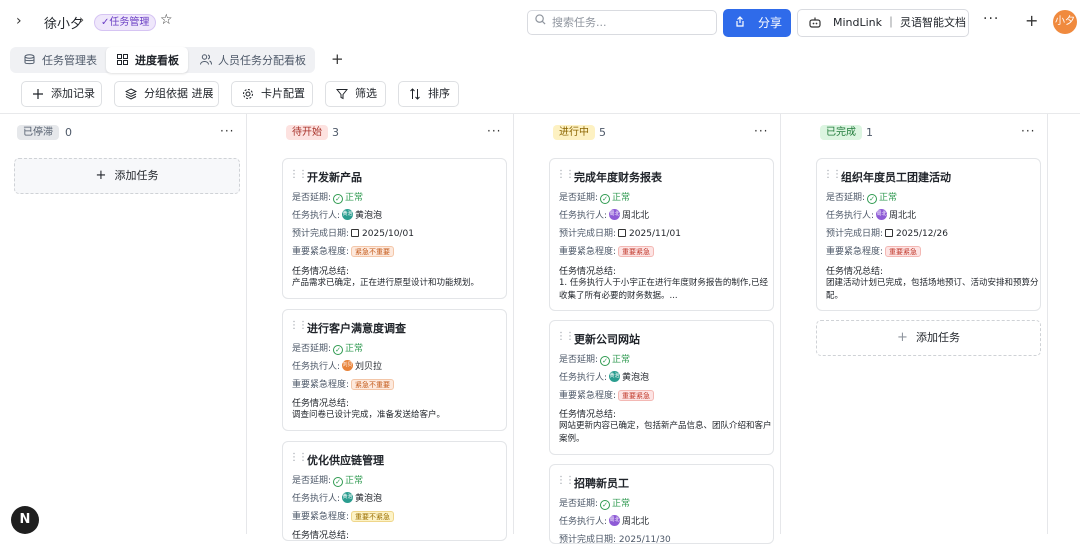 This screenshot has width=1080, height=544. What do you see at coordinates (166, 20) in the screenshot?
I see `star-icon: ☆` at bounding box center [166, 20].